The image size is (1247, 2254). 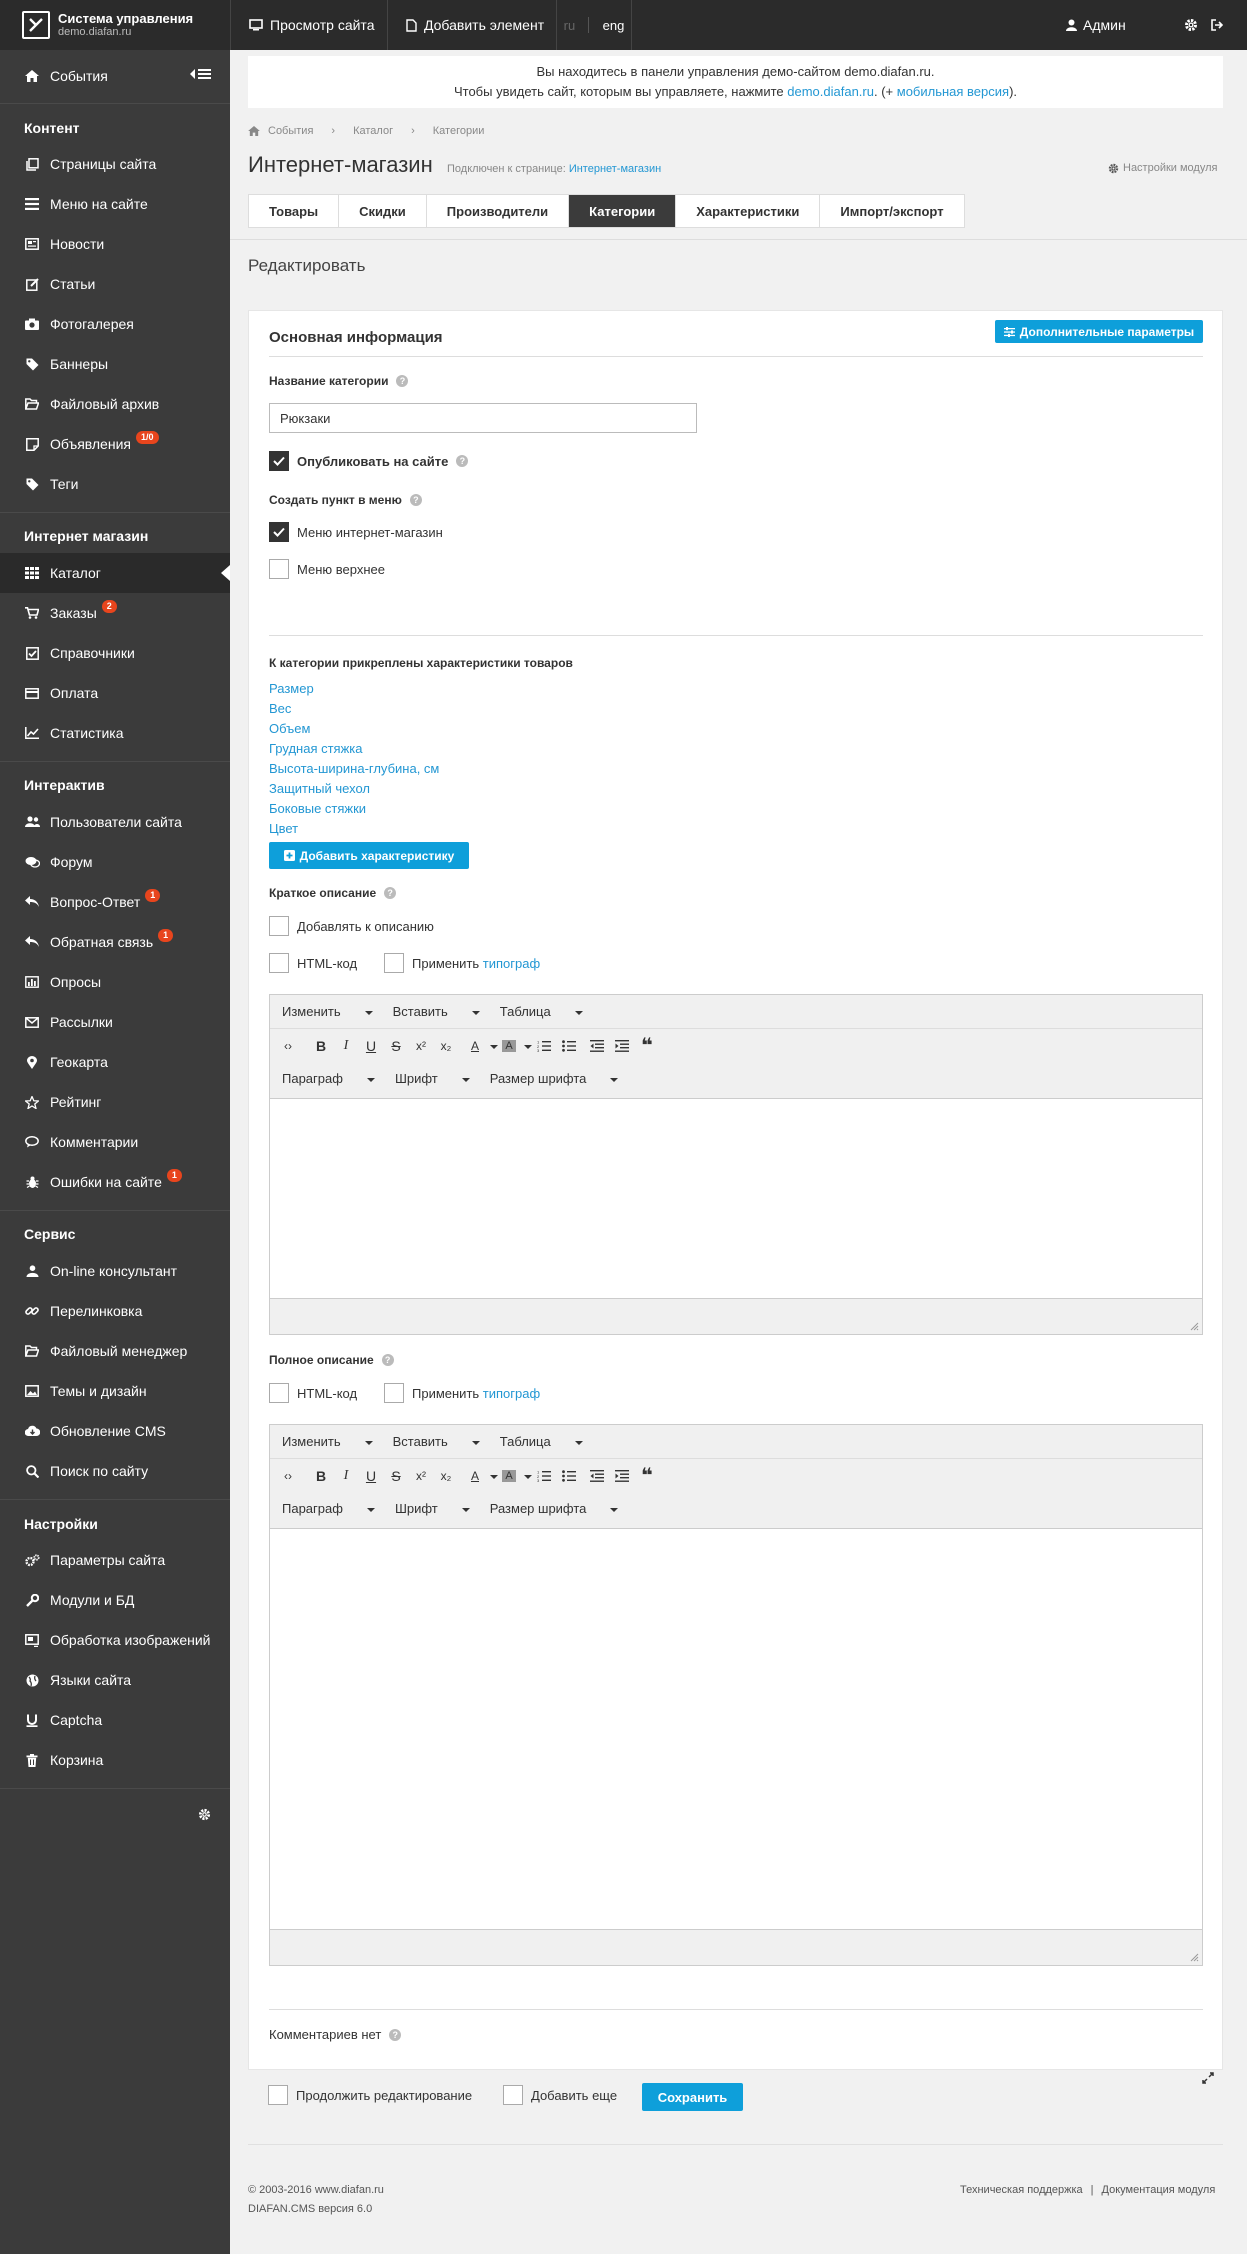 What do you see at coordinates (394, 963) in the screenshot?
I see `short-typograph-checkbox` at bounding box center [394, 963].